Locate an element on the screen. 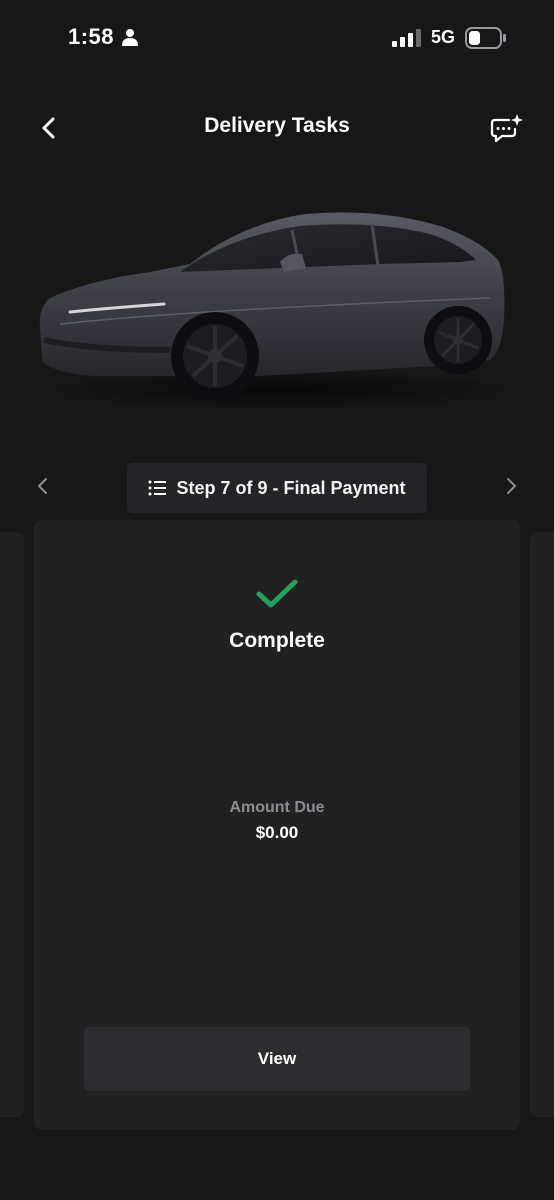  step-selector: Step 7 of 9 - Final Payment is located at coordinates (277, 488).